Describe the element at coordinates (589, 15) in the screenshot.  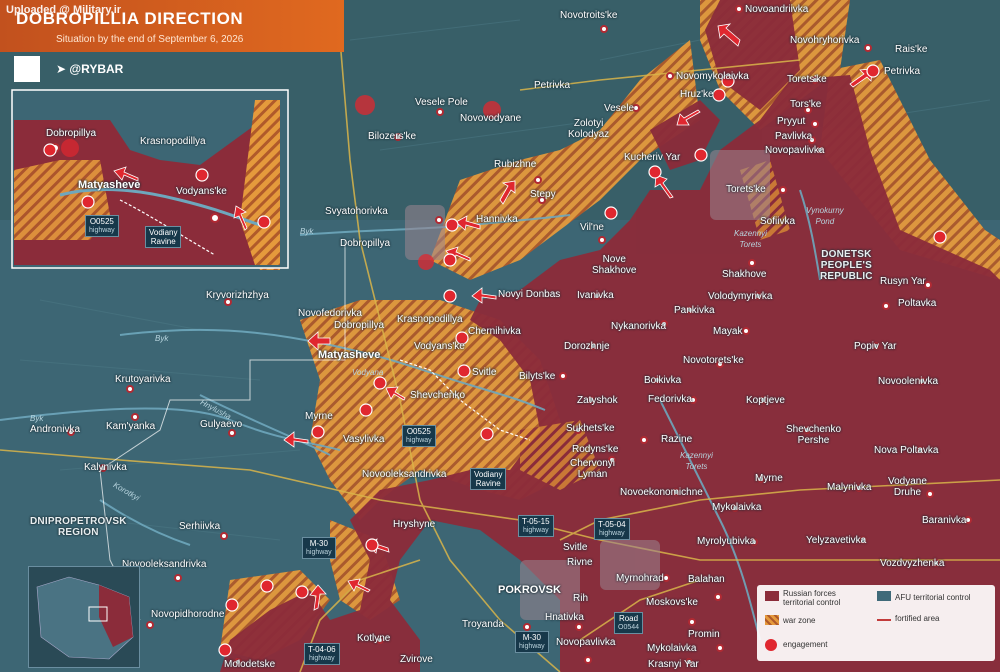
I see `settlement-label: Novotroits'ke` at that location.